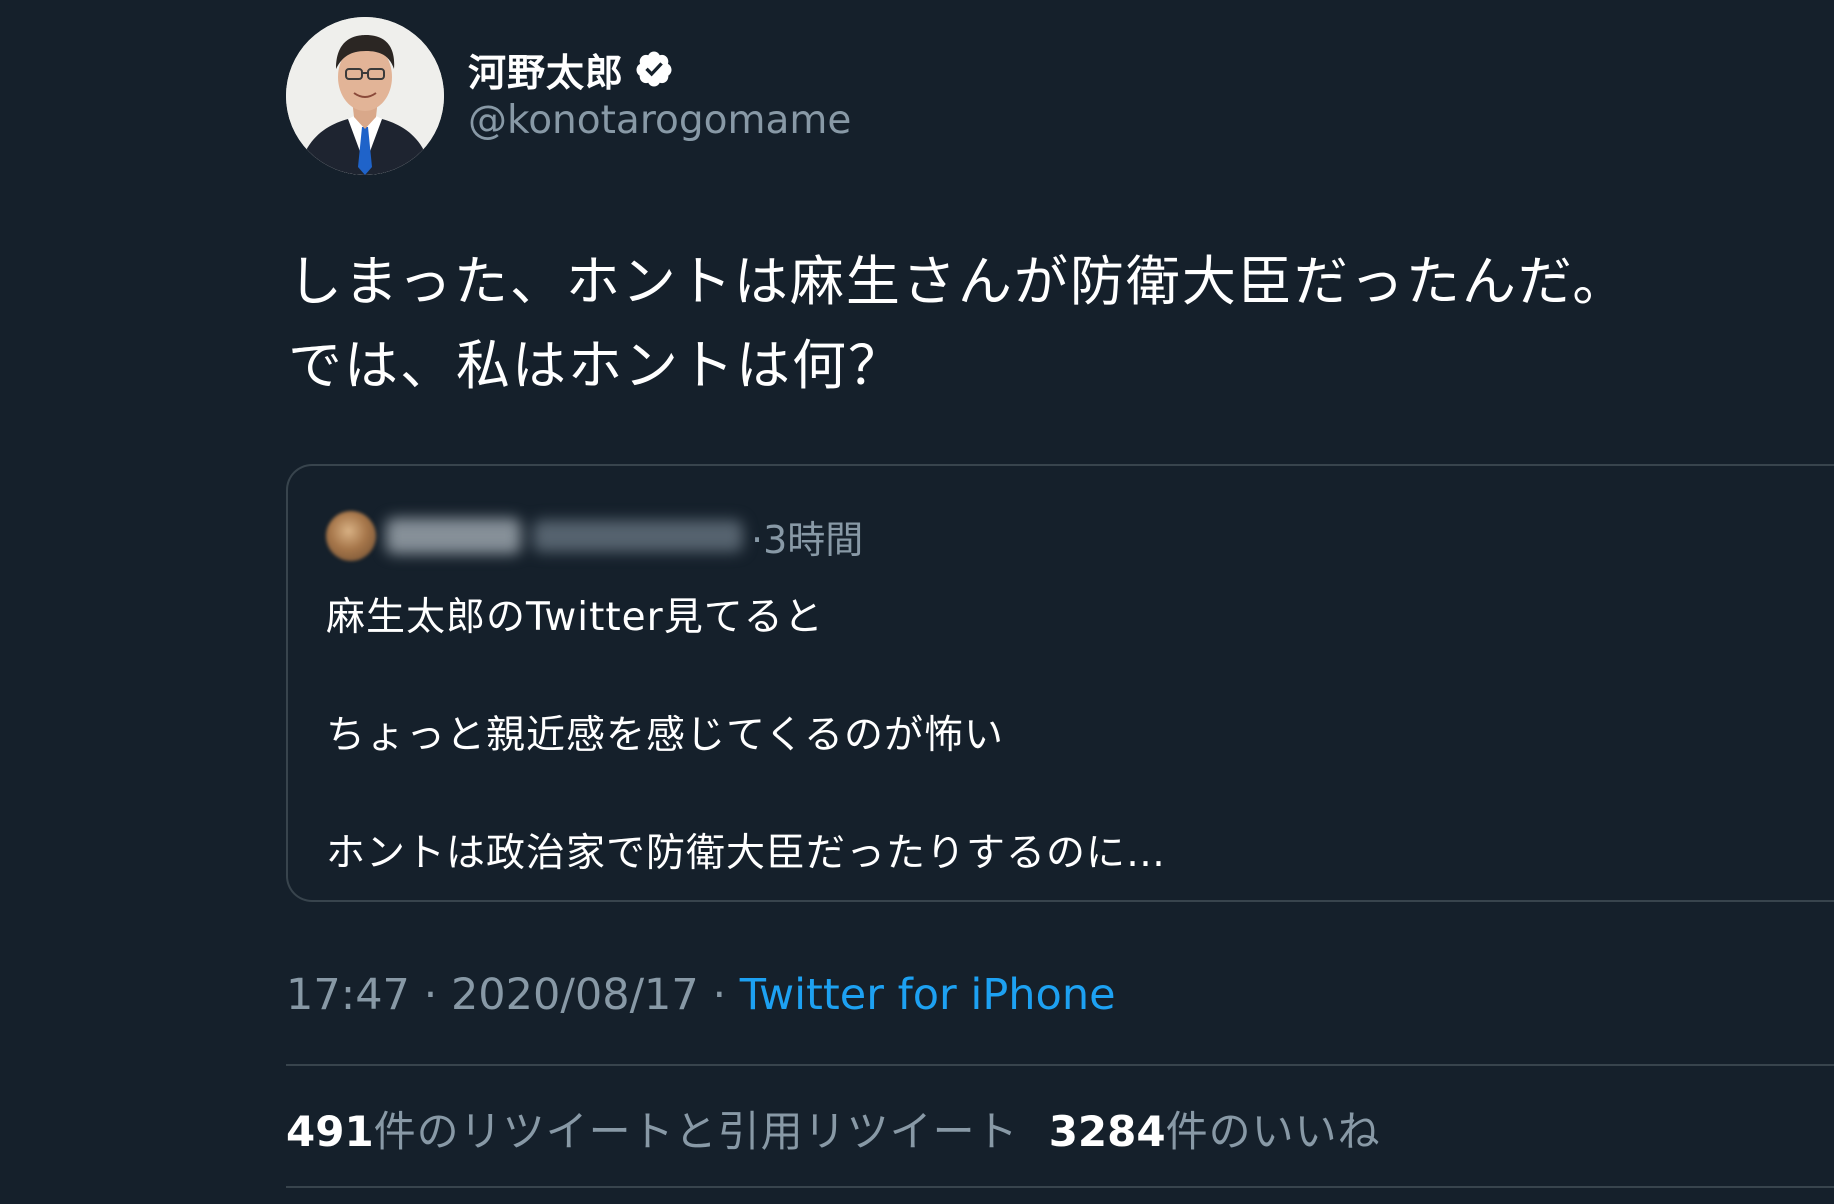 This screenshot has height=1204, width=1834. Describe the element at coordinates (659, 120) in the screenshot. I see `author-handle: @konotarogomame` at that location.